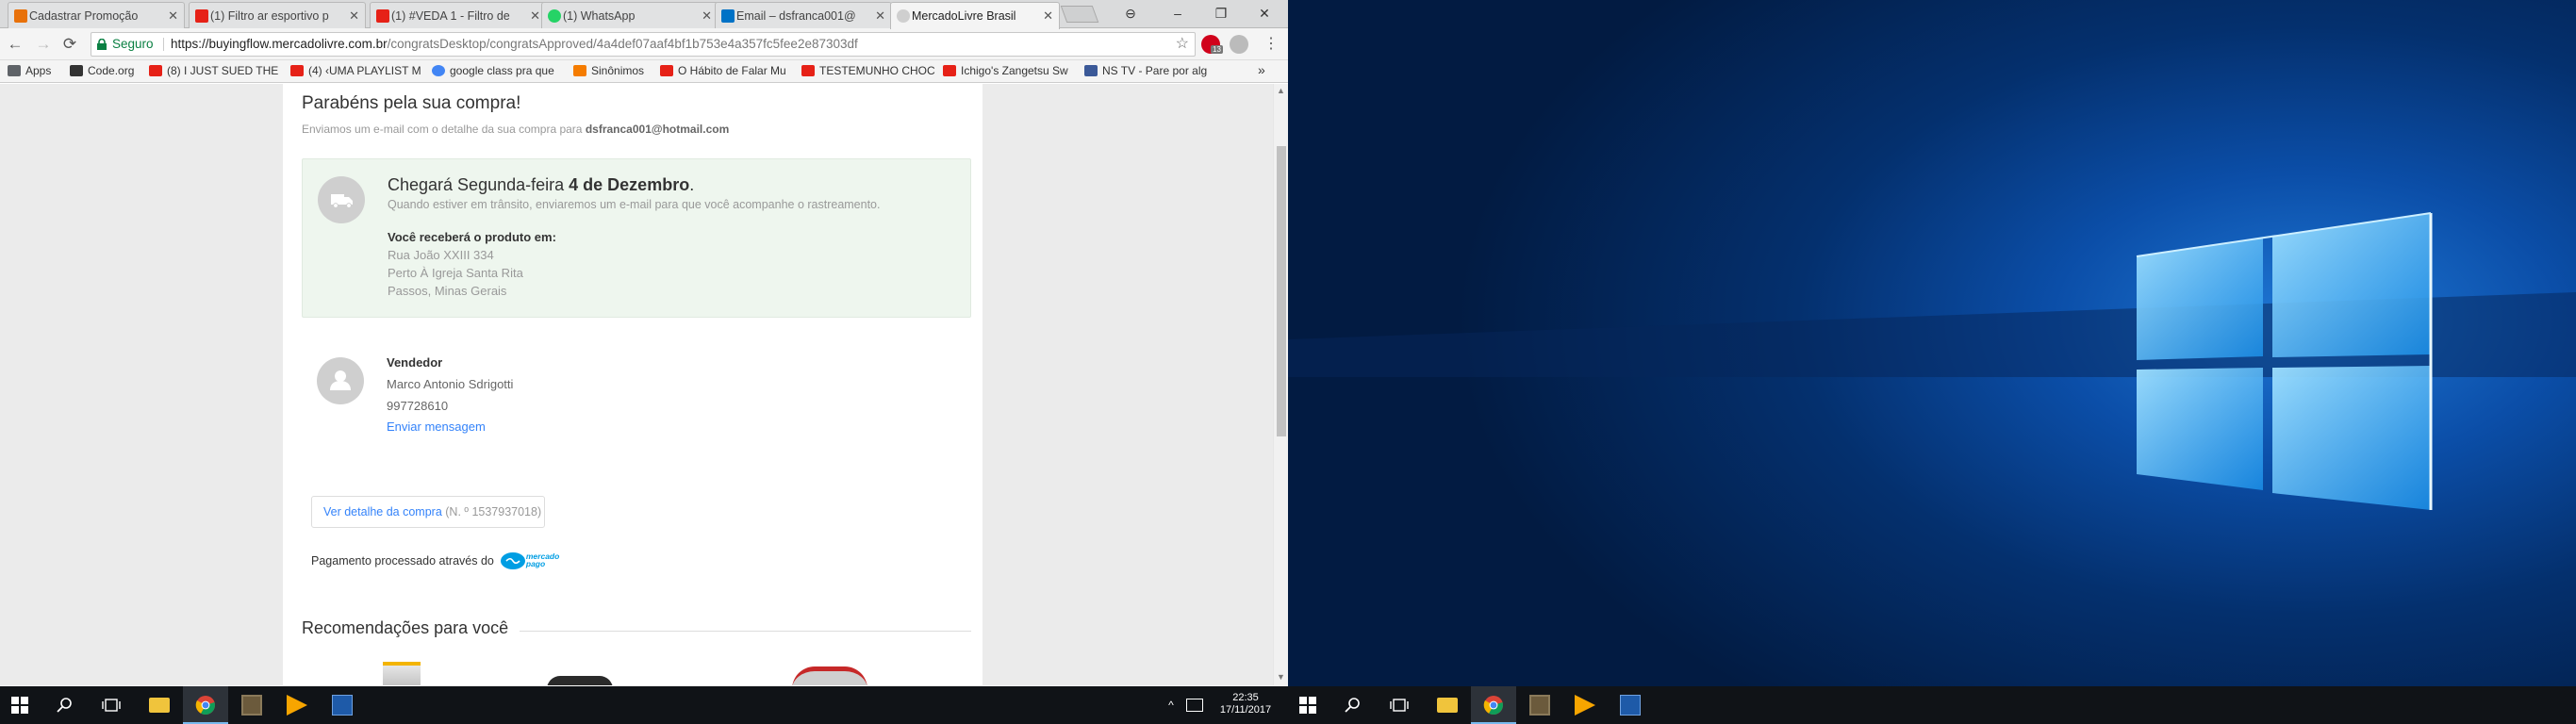 The width and height of the screenshot is (2576, 724). Describe the element at coordinates (975, 16) in the screenshot. I see `tab-mercadolivre: MercadoLivre Brasil ✕` at that location.